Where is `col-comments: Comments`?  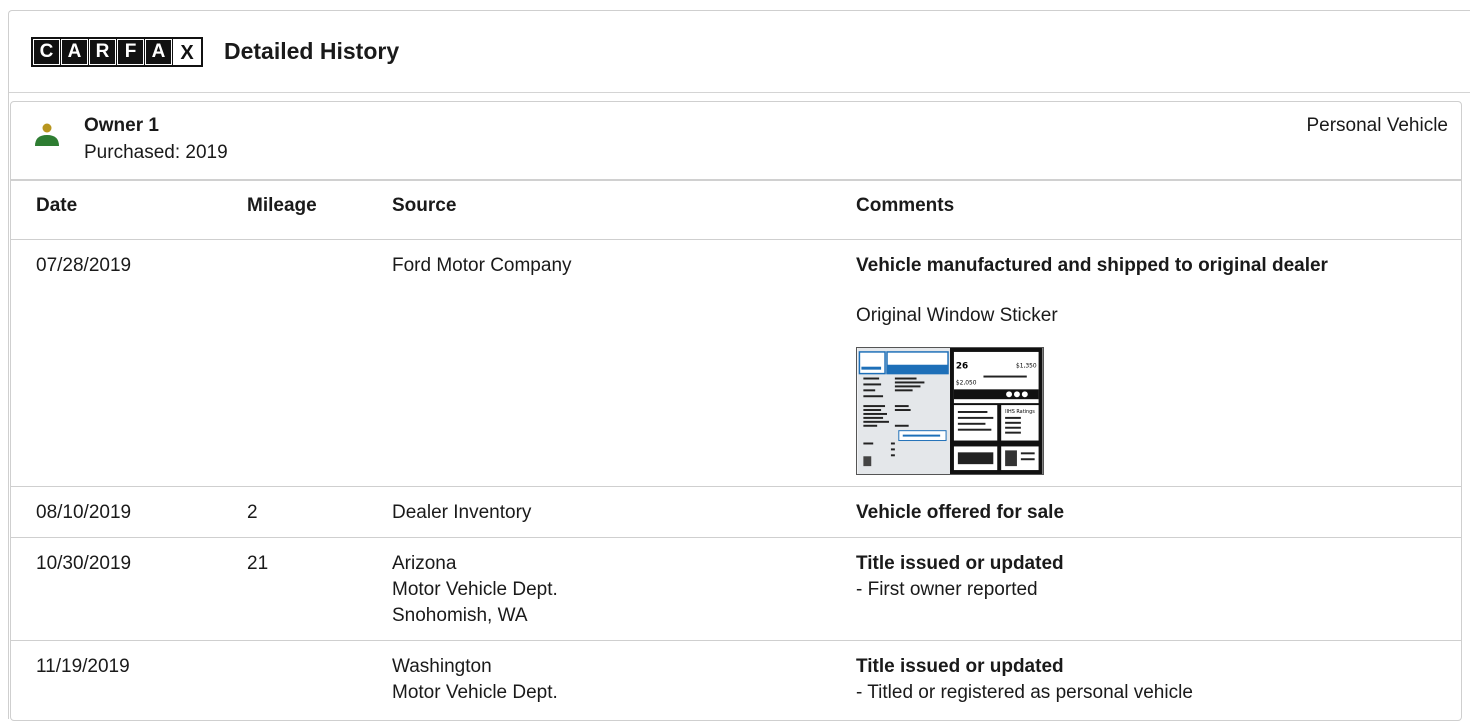
col-comments: Comments is located at coordinates (905, 205).